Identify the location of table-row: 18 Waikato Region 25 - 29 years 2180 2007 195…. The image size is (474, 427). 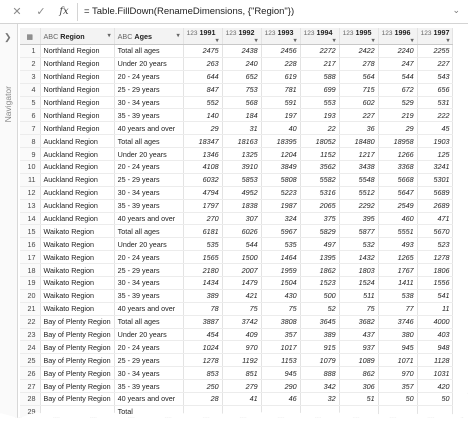
(237, 270).